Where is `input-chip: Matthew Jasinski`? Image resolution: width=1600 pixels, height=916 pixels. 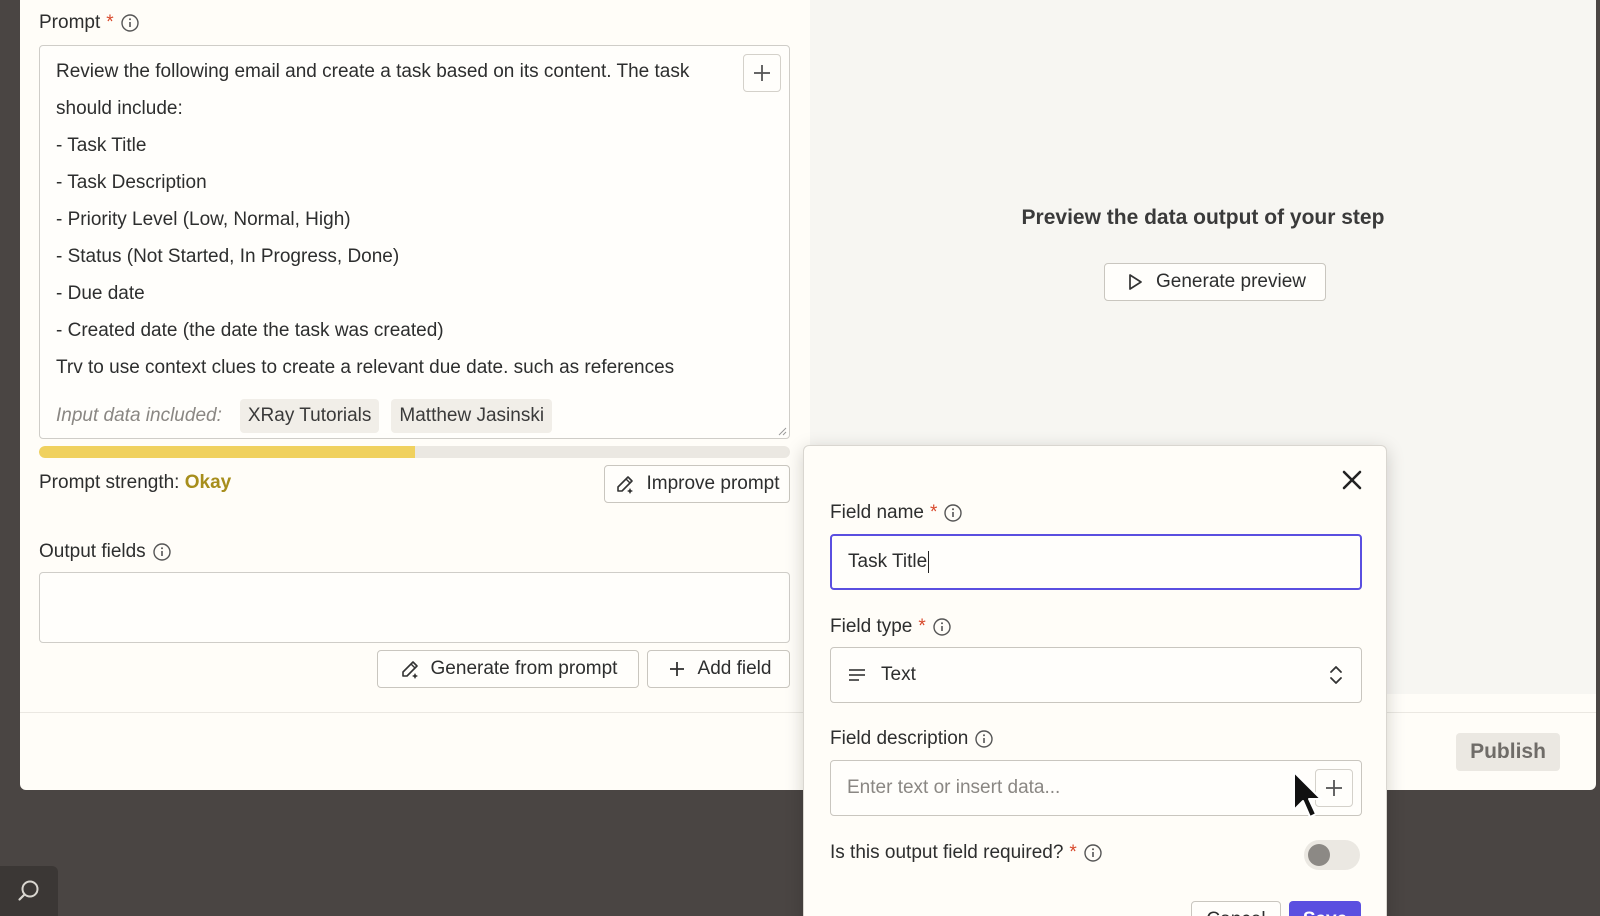 input-chip: Matthew Jasinski is located at coordinates (472, 416).